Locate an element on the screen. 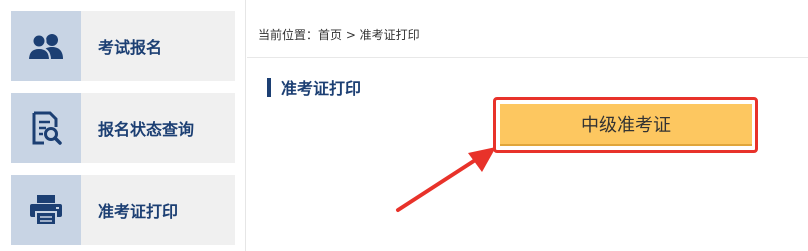  pointer-arrow-icon is located at coordinates (446, 179).